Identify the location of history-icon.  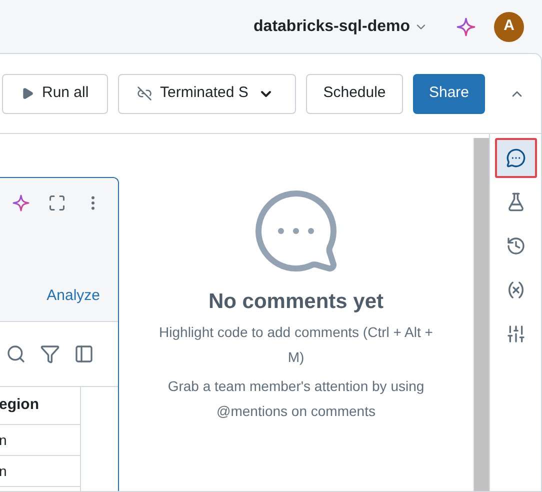
(516, 246).